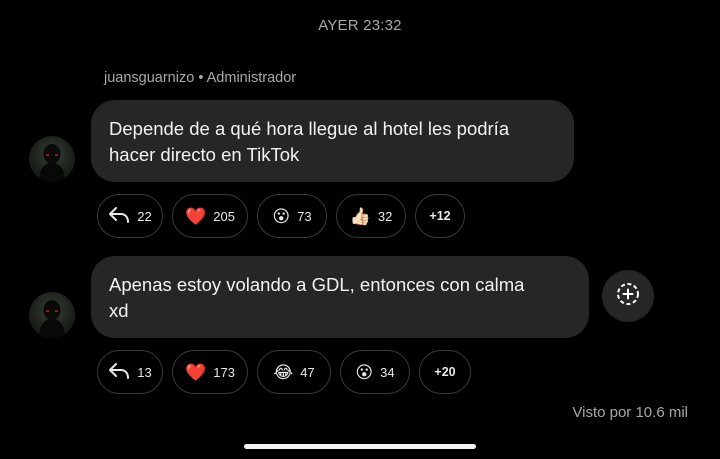 The height and width of the screenshot is (459, 720). I want to click on reaction-pill-laughing: 😂 47, so click(294, 372).